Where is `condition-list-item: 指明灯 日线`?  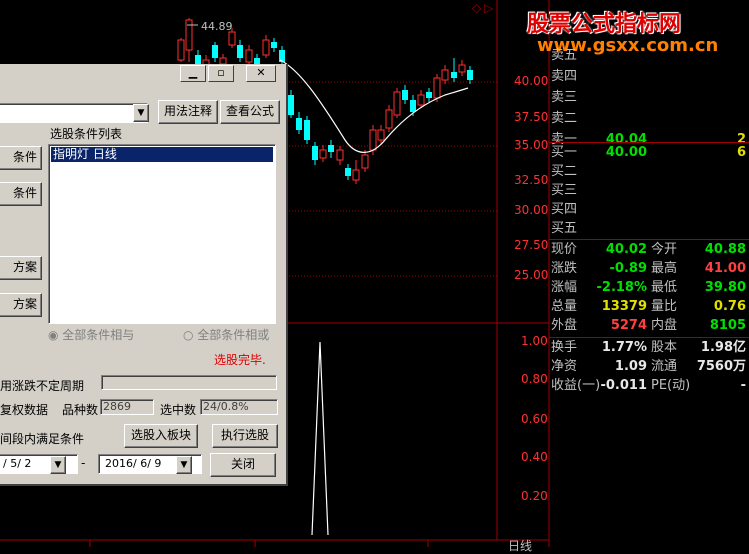 condition-list-item: 指明灯 日线 is located at coordinates (162, 154).